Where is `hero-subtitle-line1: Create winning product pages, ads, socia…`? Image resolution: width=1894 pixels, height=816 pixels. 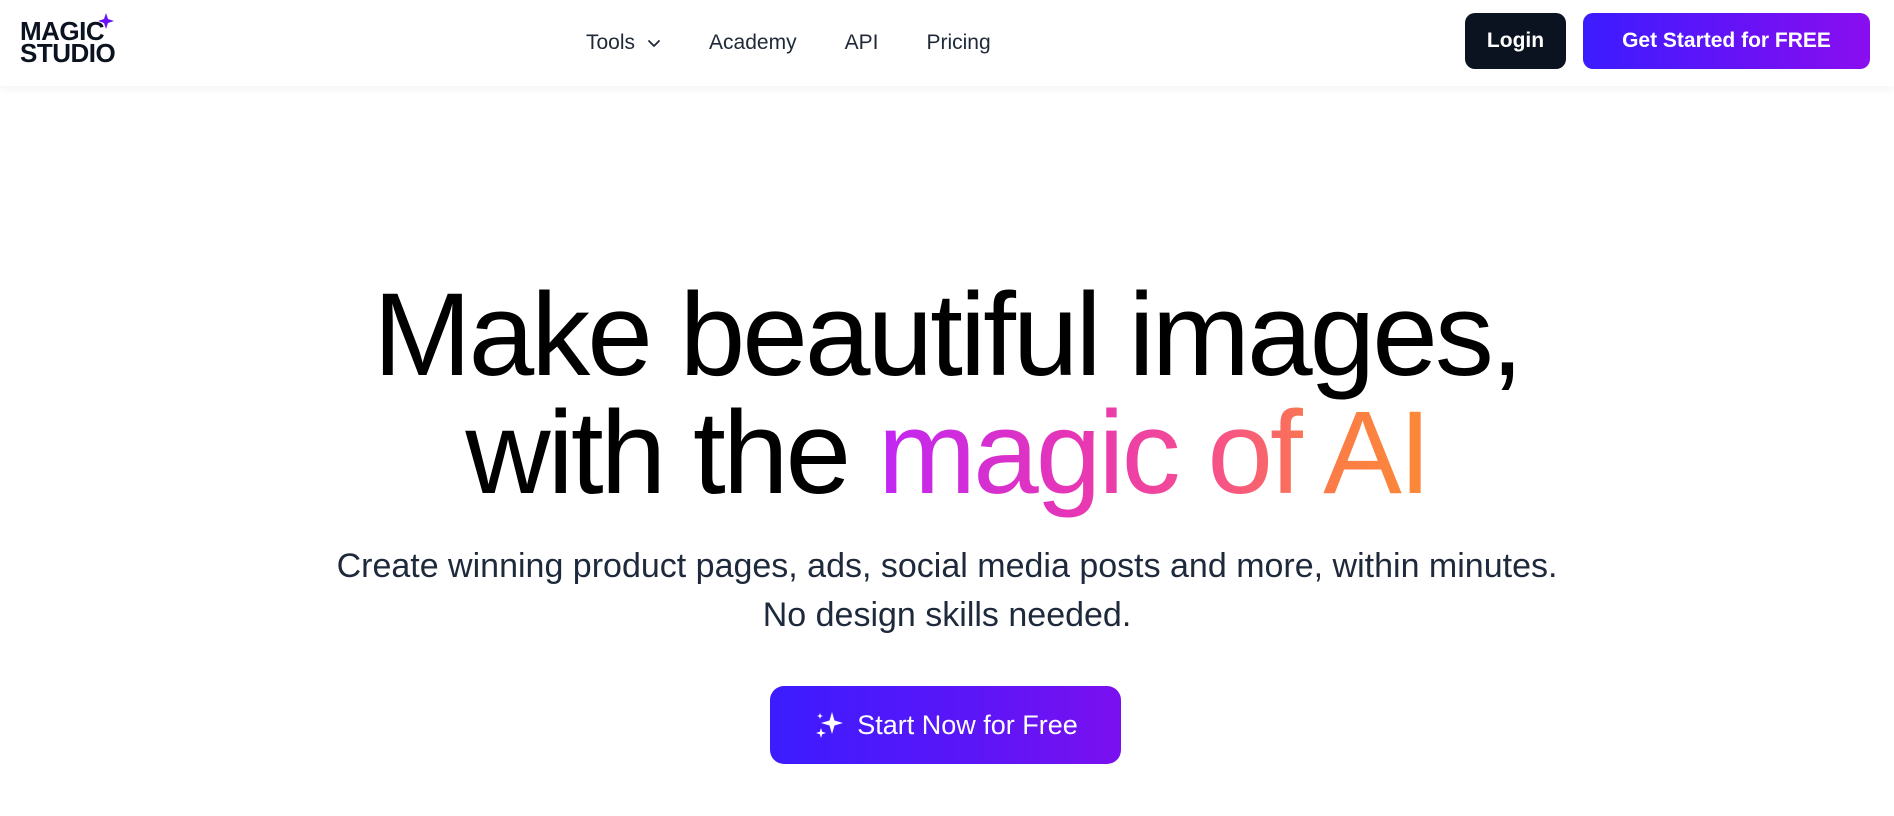 hero-subtitle-line1: Create winning product pages, ads, socia… is located at coordinates (947, 566).